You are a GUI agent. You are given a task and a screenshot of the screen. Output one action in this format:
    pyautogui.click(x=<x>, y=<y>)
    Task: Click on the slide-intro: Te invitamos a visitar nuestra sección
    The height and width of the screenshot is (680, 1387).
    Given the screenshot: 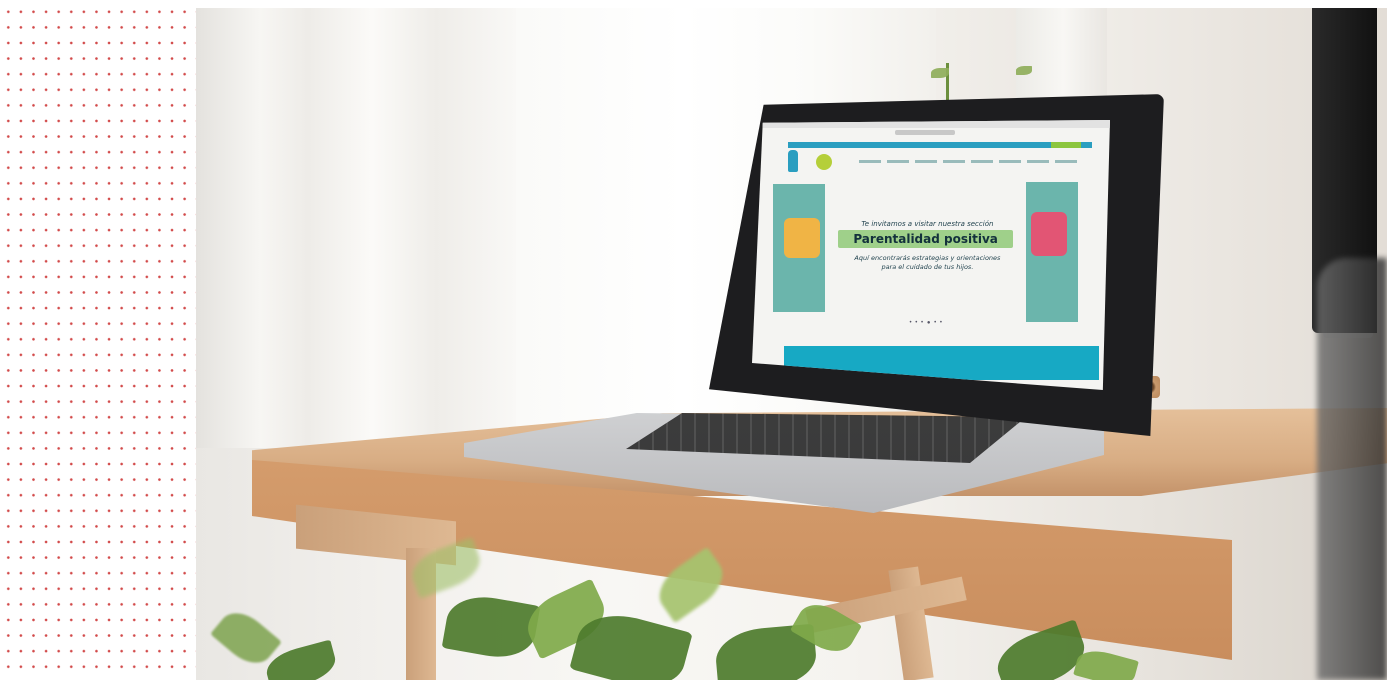 What is the action you would take?
    pyautogui.click(x=927, y=224)
    